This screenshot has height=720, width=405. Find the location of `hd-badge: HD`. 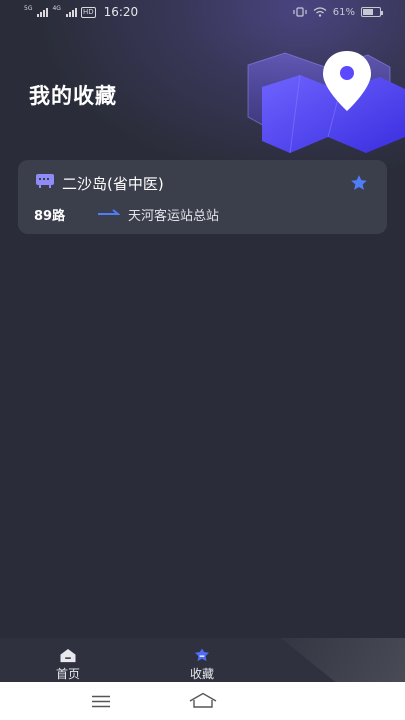

hd-badge: HD is located at coordinates (88, 12).